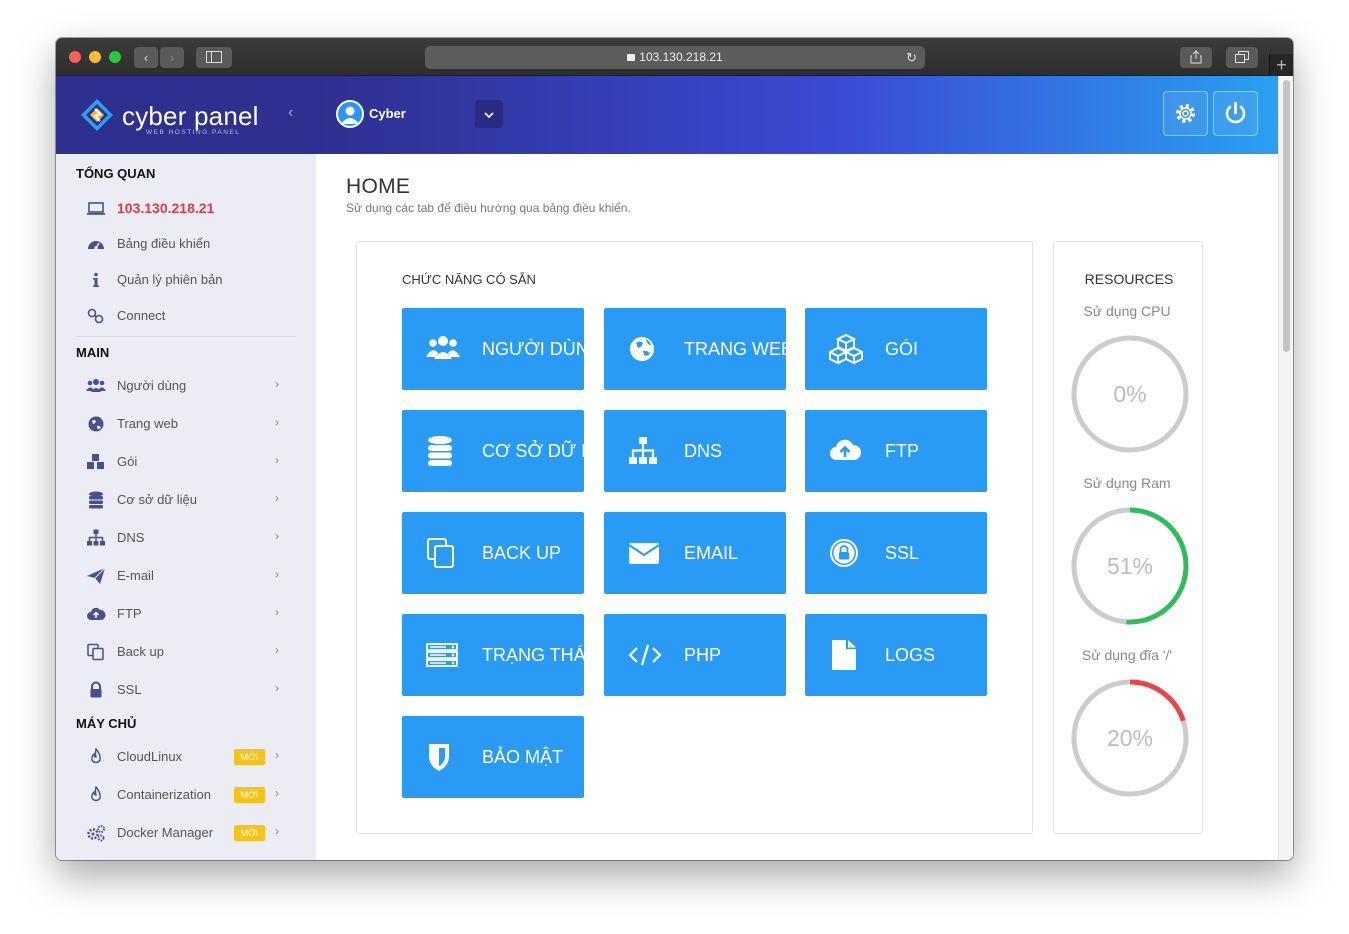 The image size is (1349, 934). I want to click on gear-icon, so click(1185, 113).